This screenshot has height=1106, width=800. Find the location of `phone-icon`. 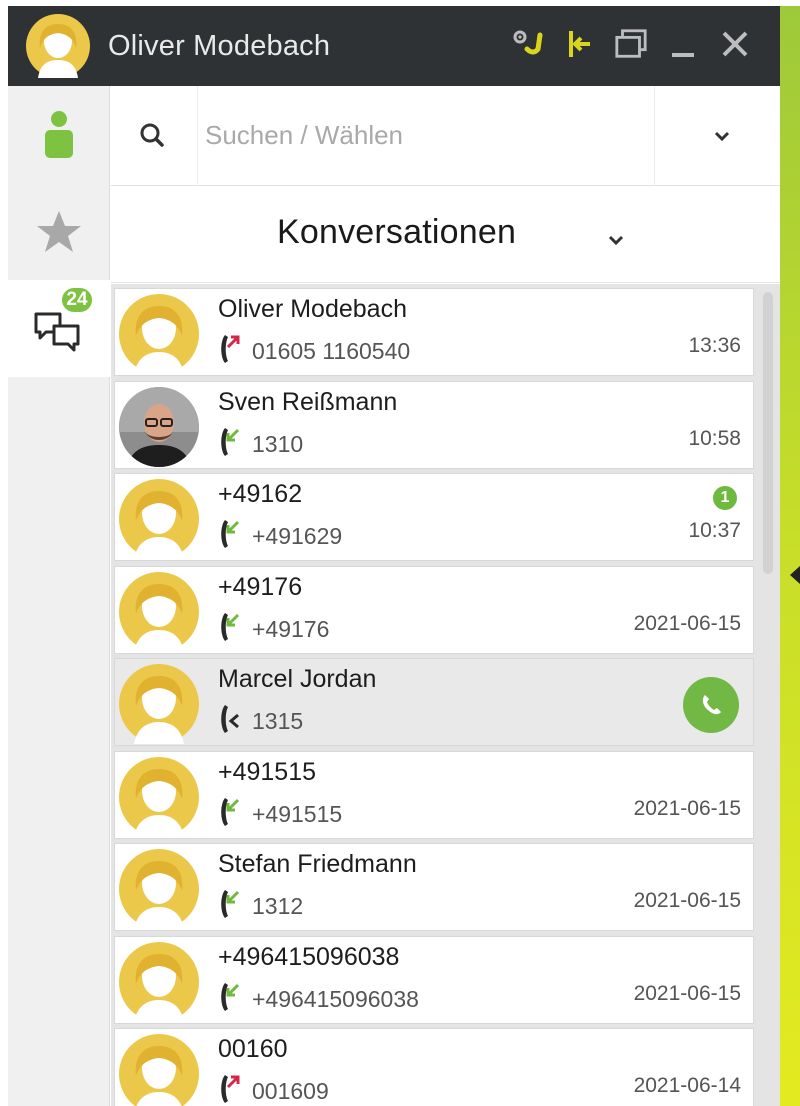

phone-icon is located at coordinates (711, 705).